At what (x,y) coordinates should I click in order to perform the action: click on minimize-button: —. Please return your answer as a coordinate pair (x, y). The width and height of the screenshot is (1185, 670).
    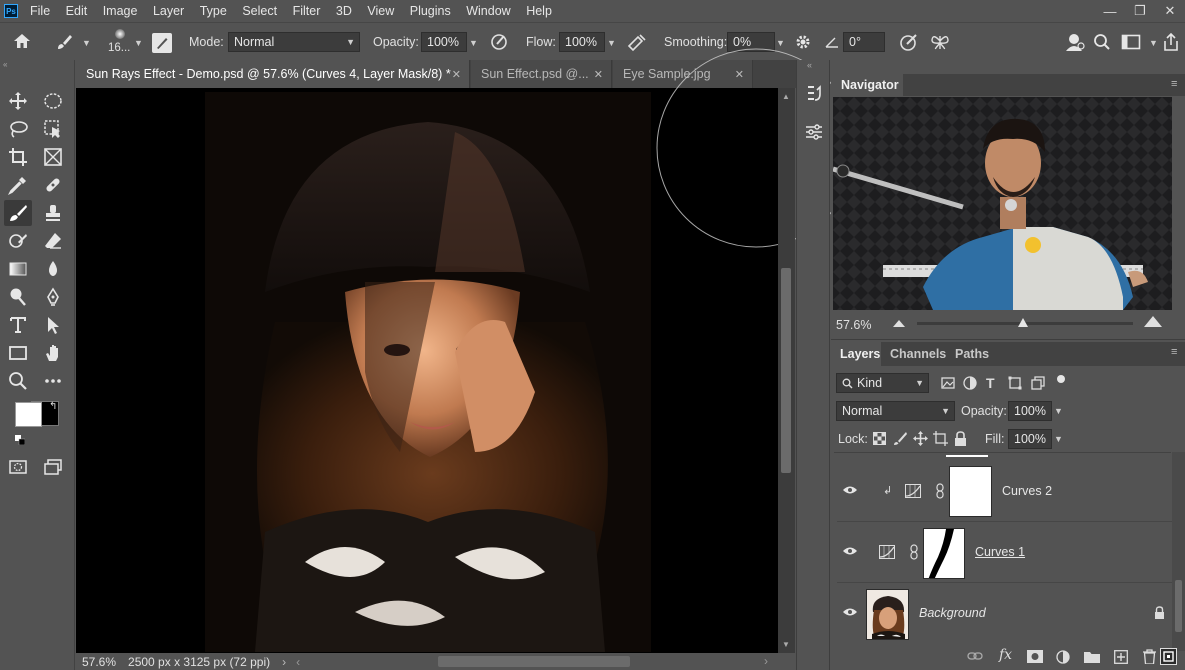
    Looking at the image, I should click on (1110, 11).